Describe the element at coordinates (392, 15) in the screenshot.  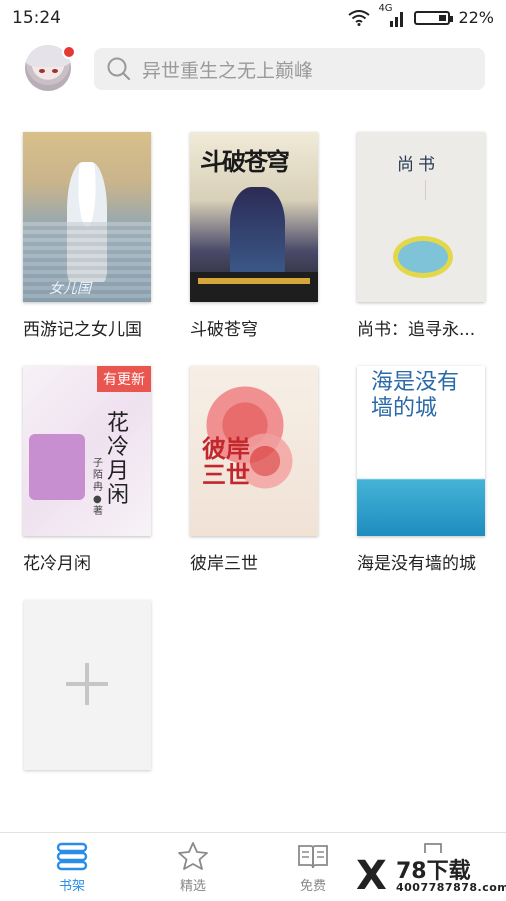
I see `signal-icon: 4G` at that location.